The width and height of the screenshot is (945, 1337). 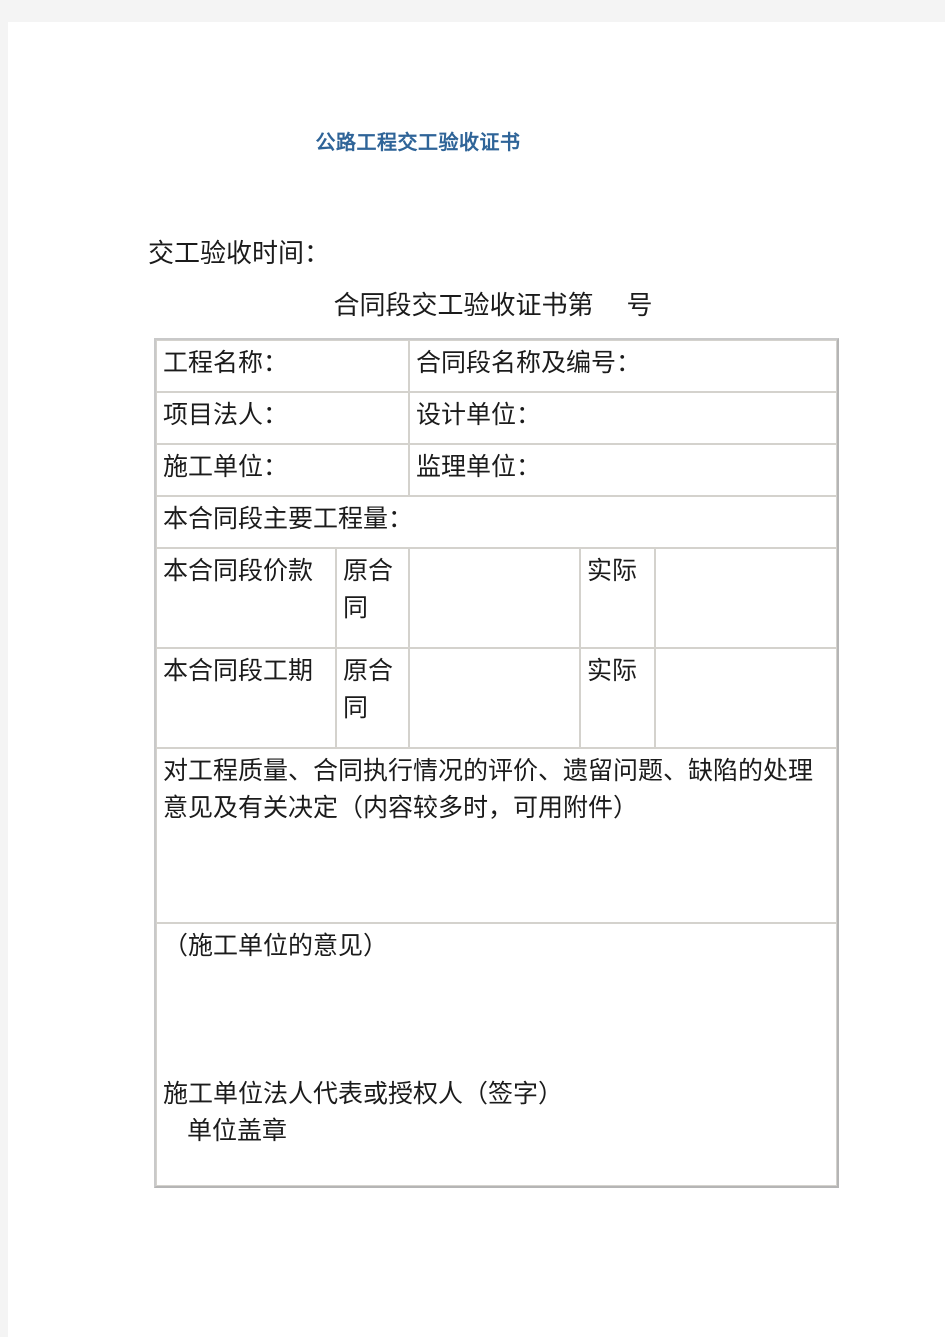 I want to click on cell-construction-unit-opinion: （施工单位的意见） 施工单位法人代表或授权人（签字） 单位盖章, so click(x=497, y=1054).